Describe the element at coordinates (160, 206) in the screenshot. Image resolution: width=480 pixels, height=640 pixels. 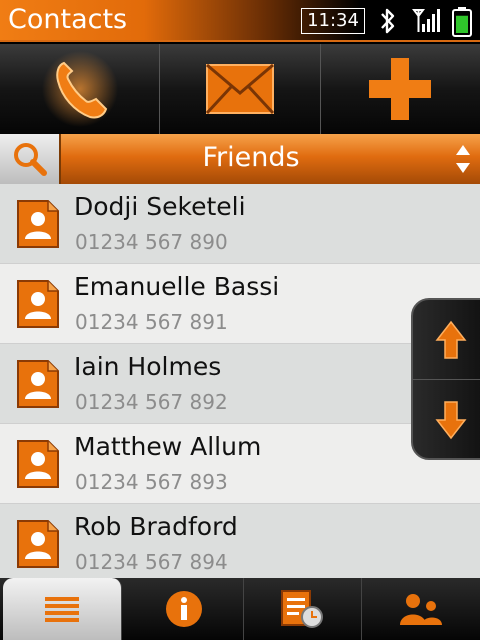
I see `contact-name: Dodji Seketeli` at that location.